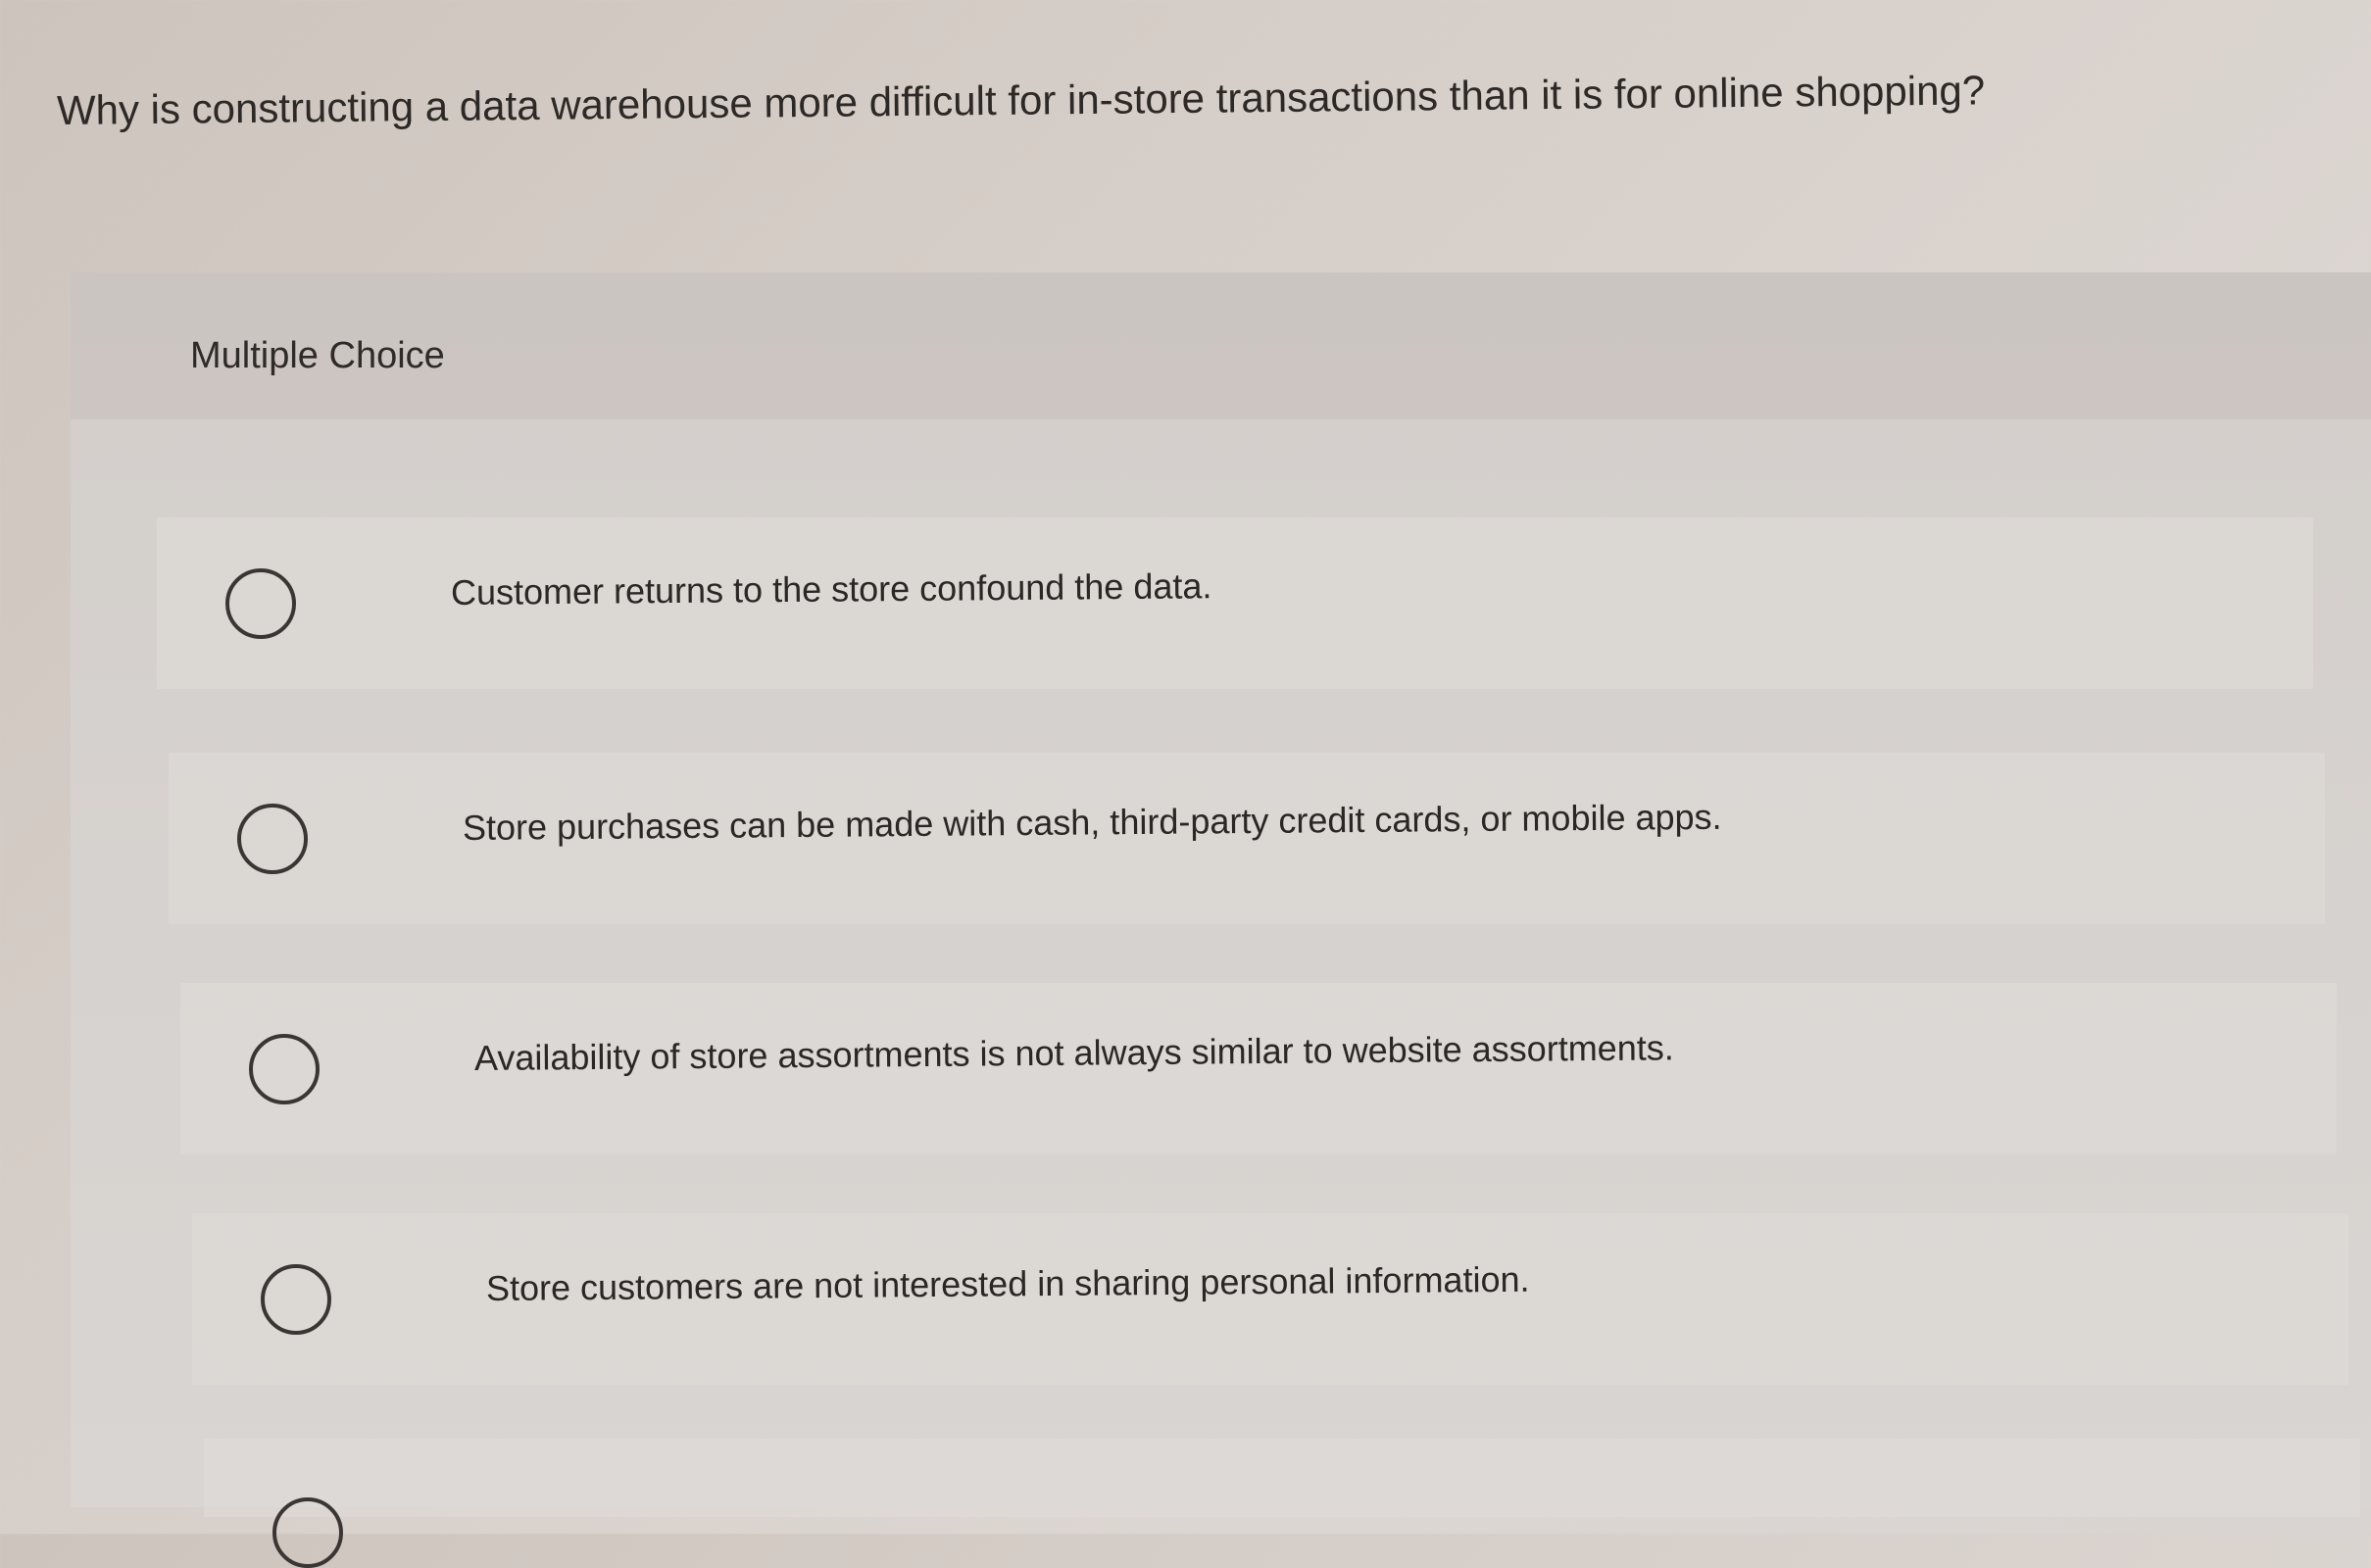 The height and width of the screenshot is (1568, 2371). I want to click on option-row, so click(1282, 1503).